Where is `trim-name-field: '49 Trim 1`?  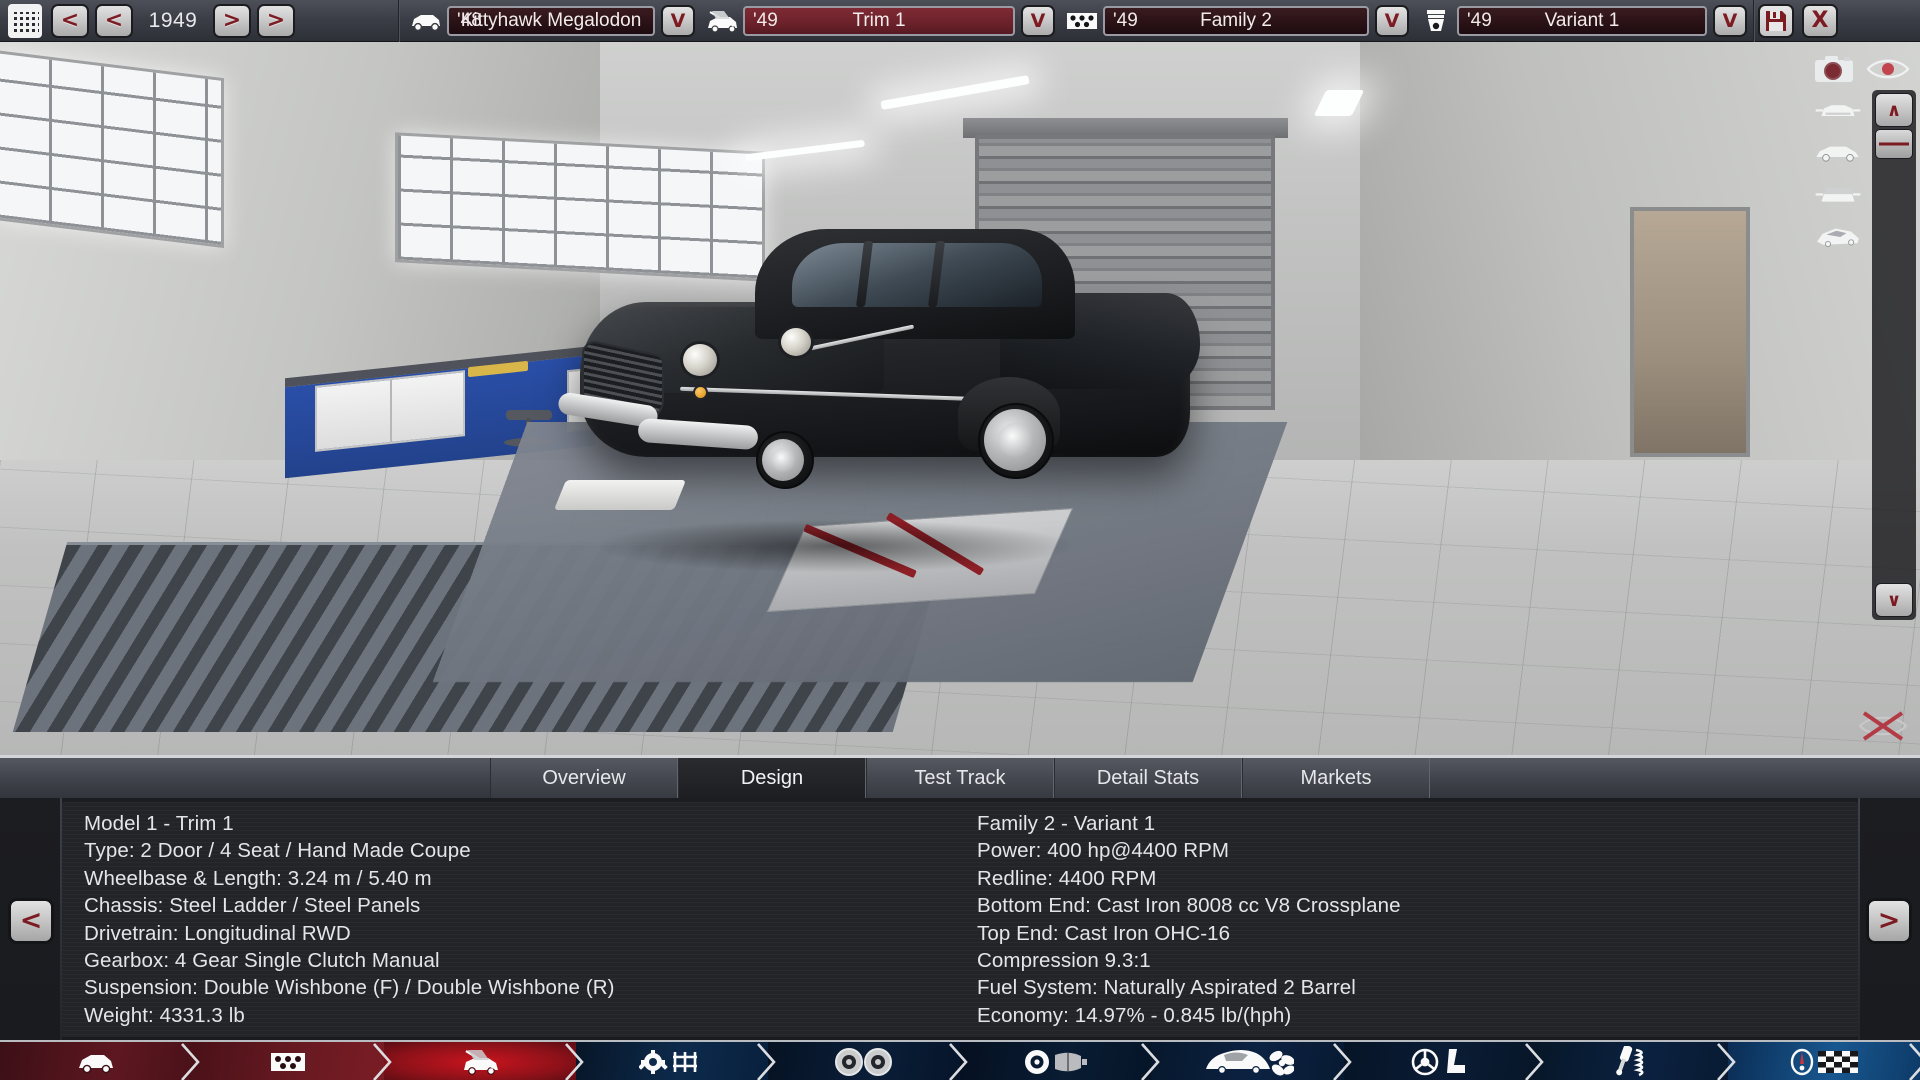 trim-name-field: '49 Trim 1 is located at coordinates (879, 20).